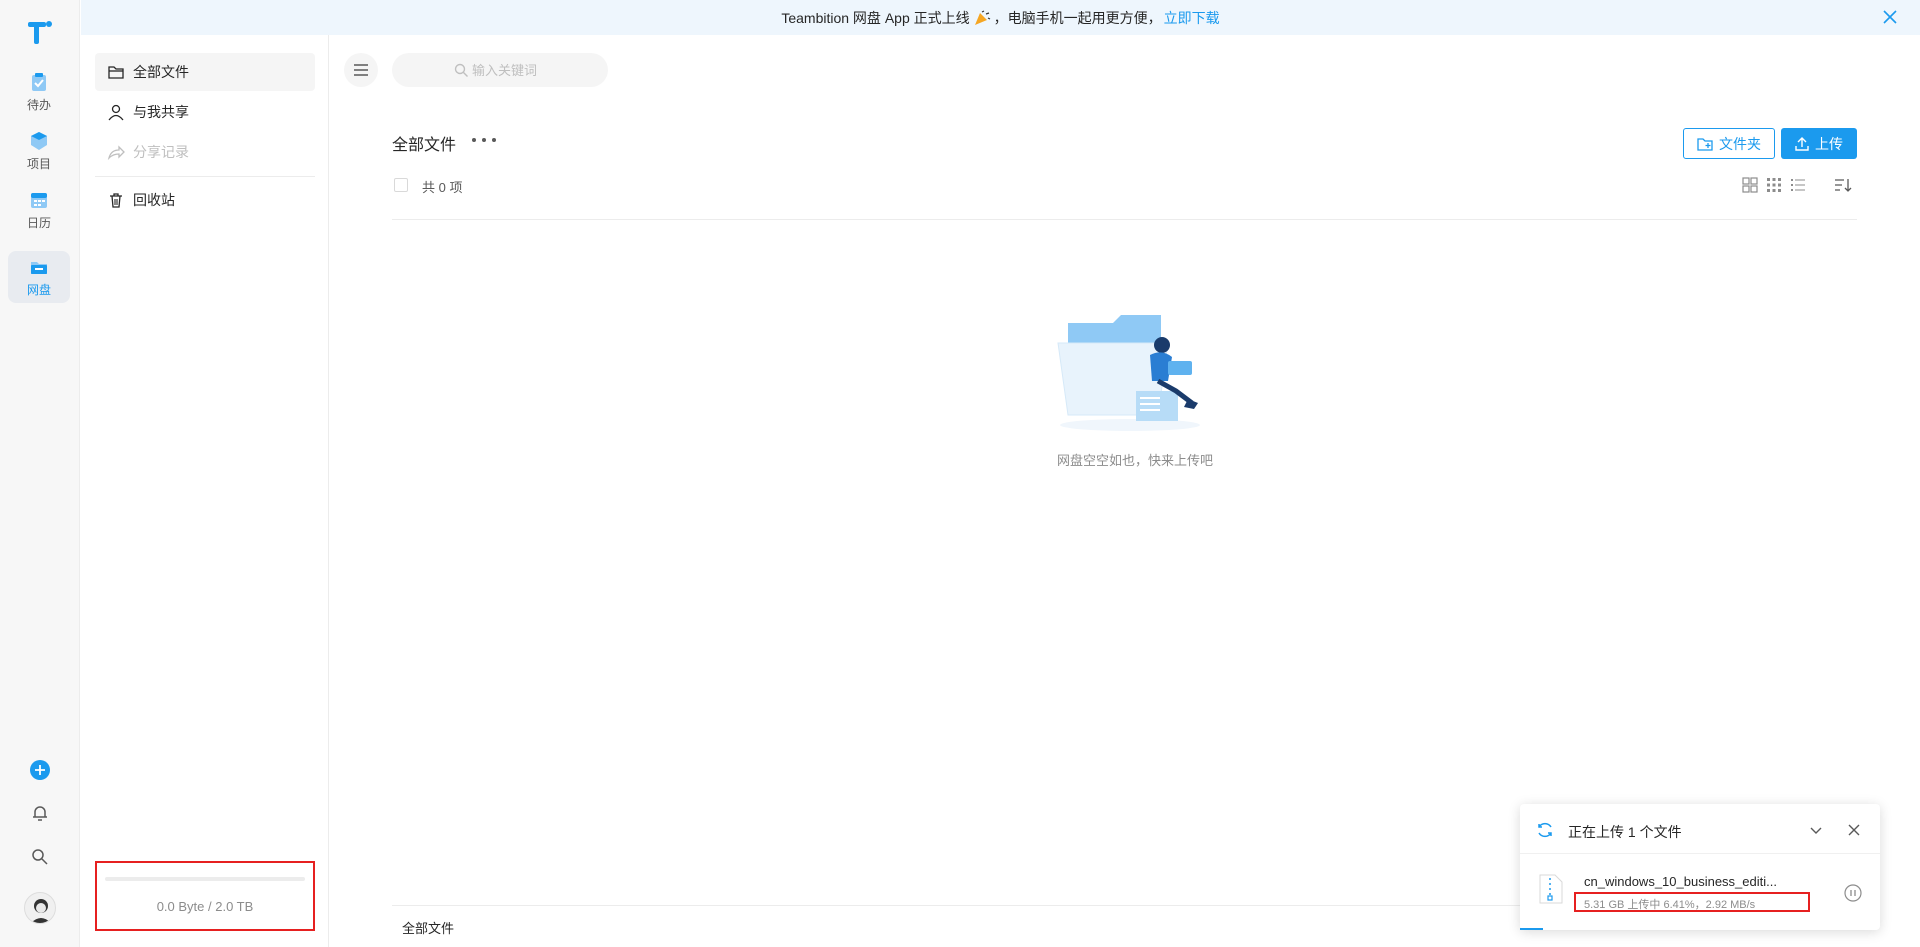  I want to click on avatar-image-icon, so click(41, 911).